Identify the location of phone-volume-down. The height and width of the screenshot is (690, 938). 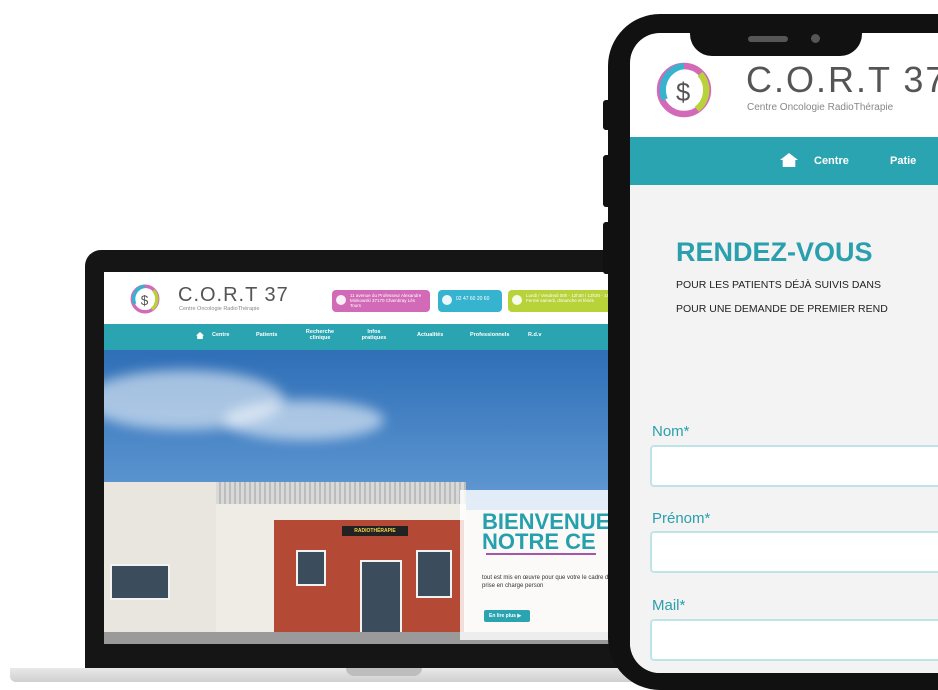
(607, 248).